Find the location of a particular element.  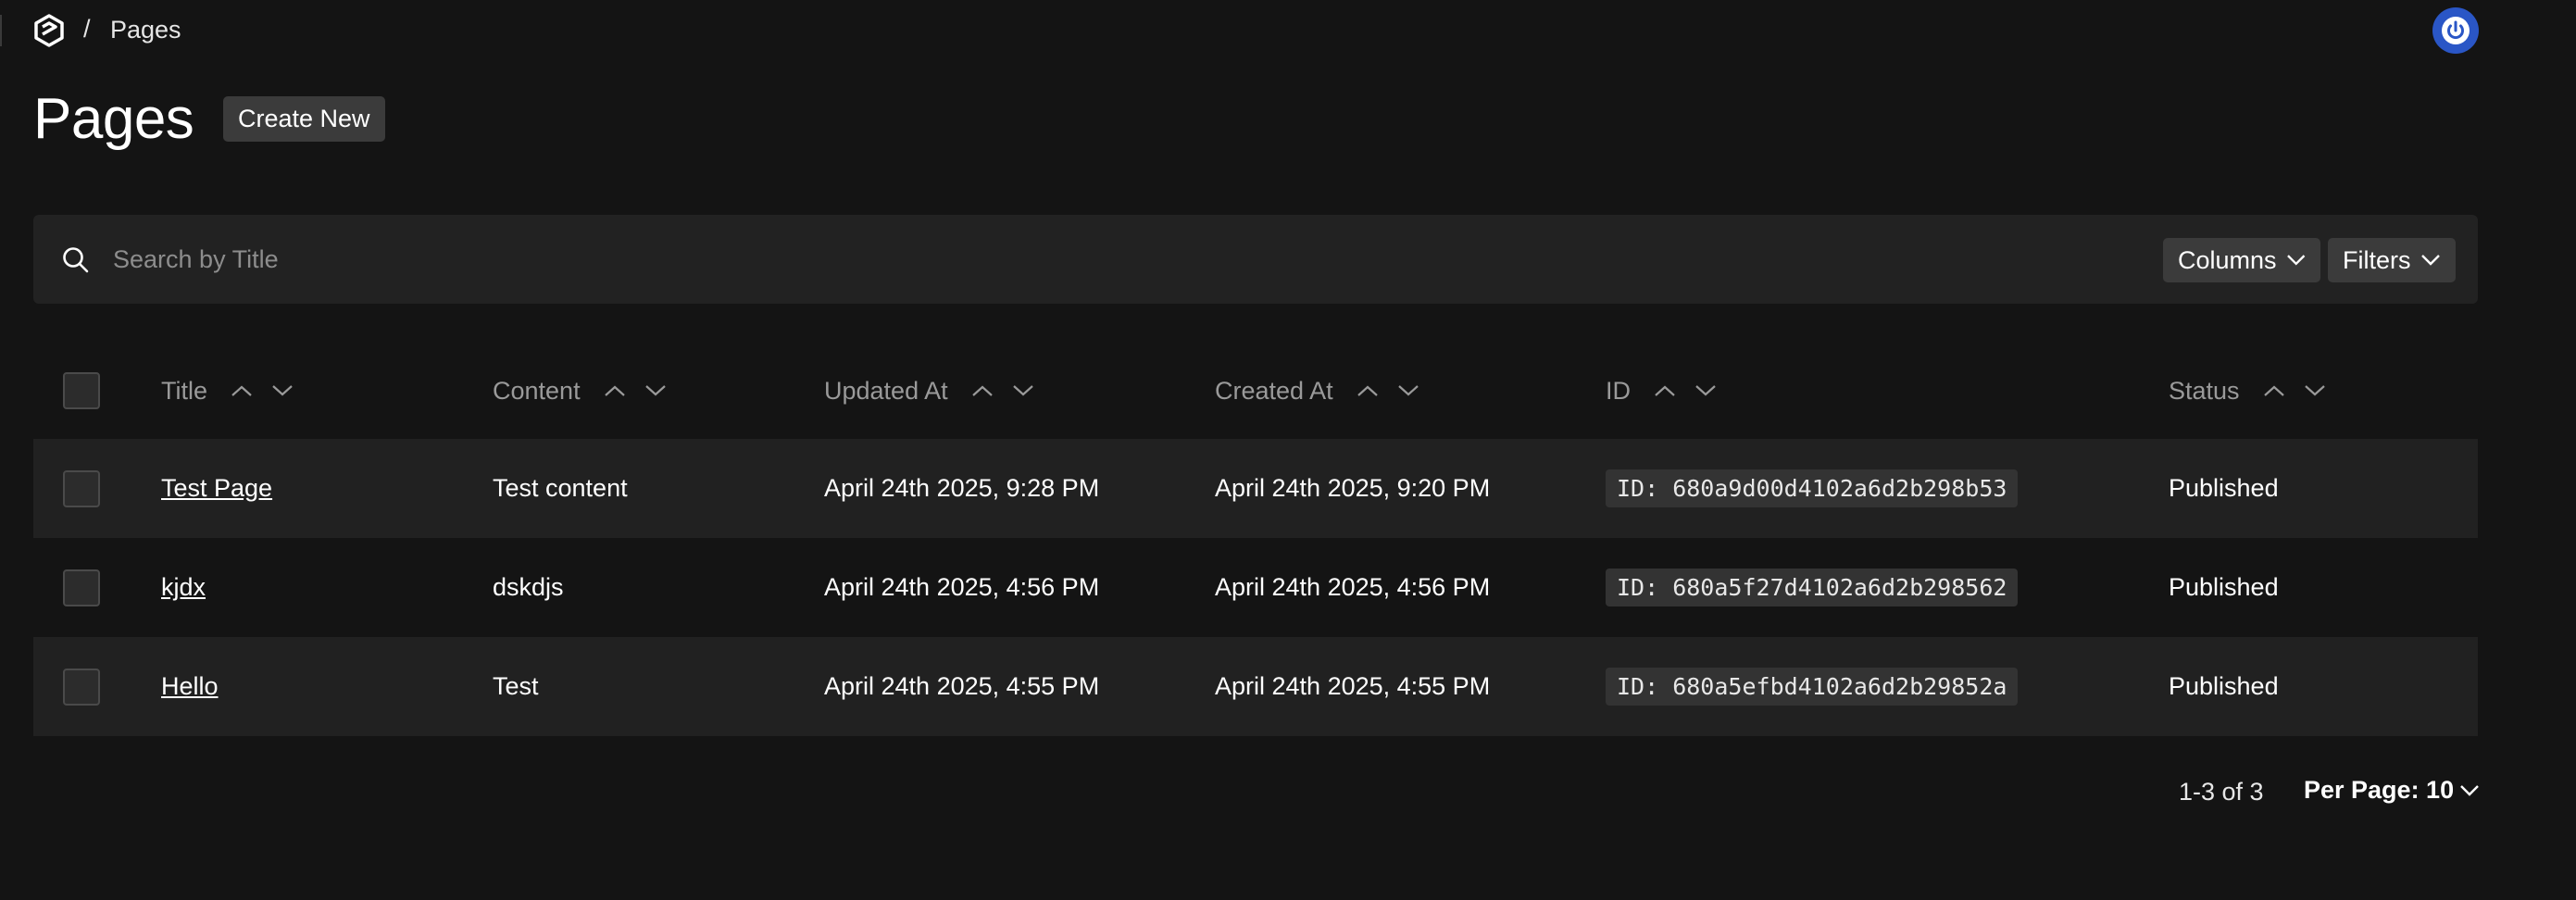

search-icon is located at coordinates (76, 260).